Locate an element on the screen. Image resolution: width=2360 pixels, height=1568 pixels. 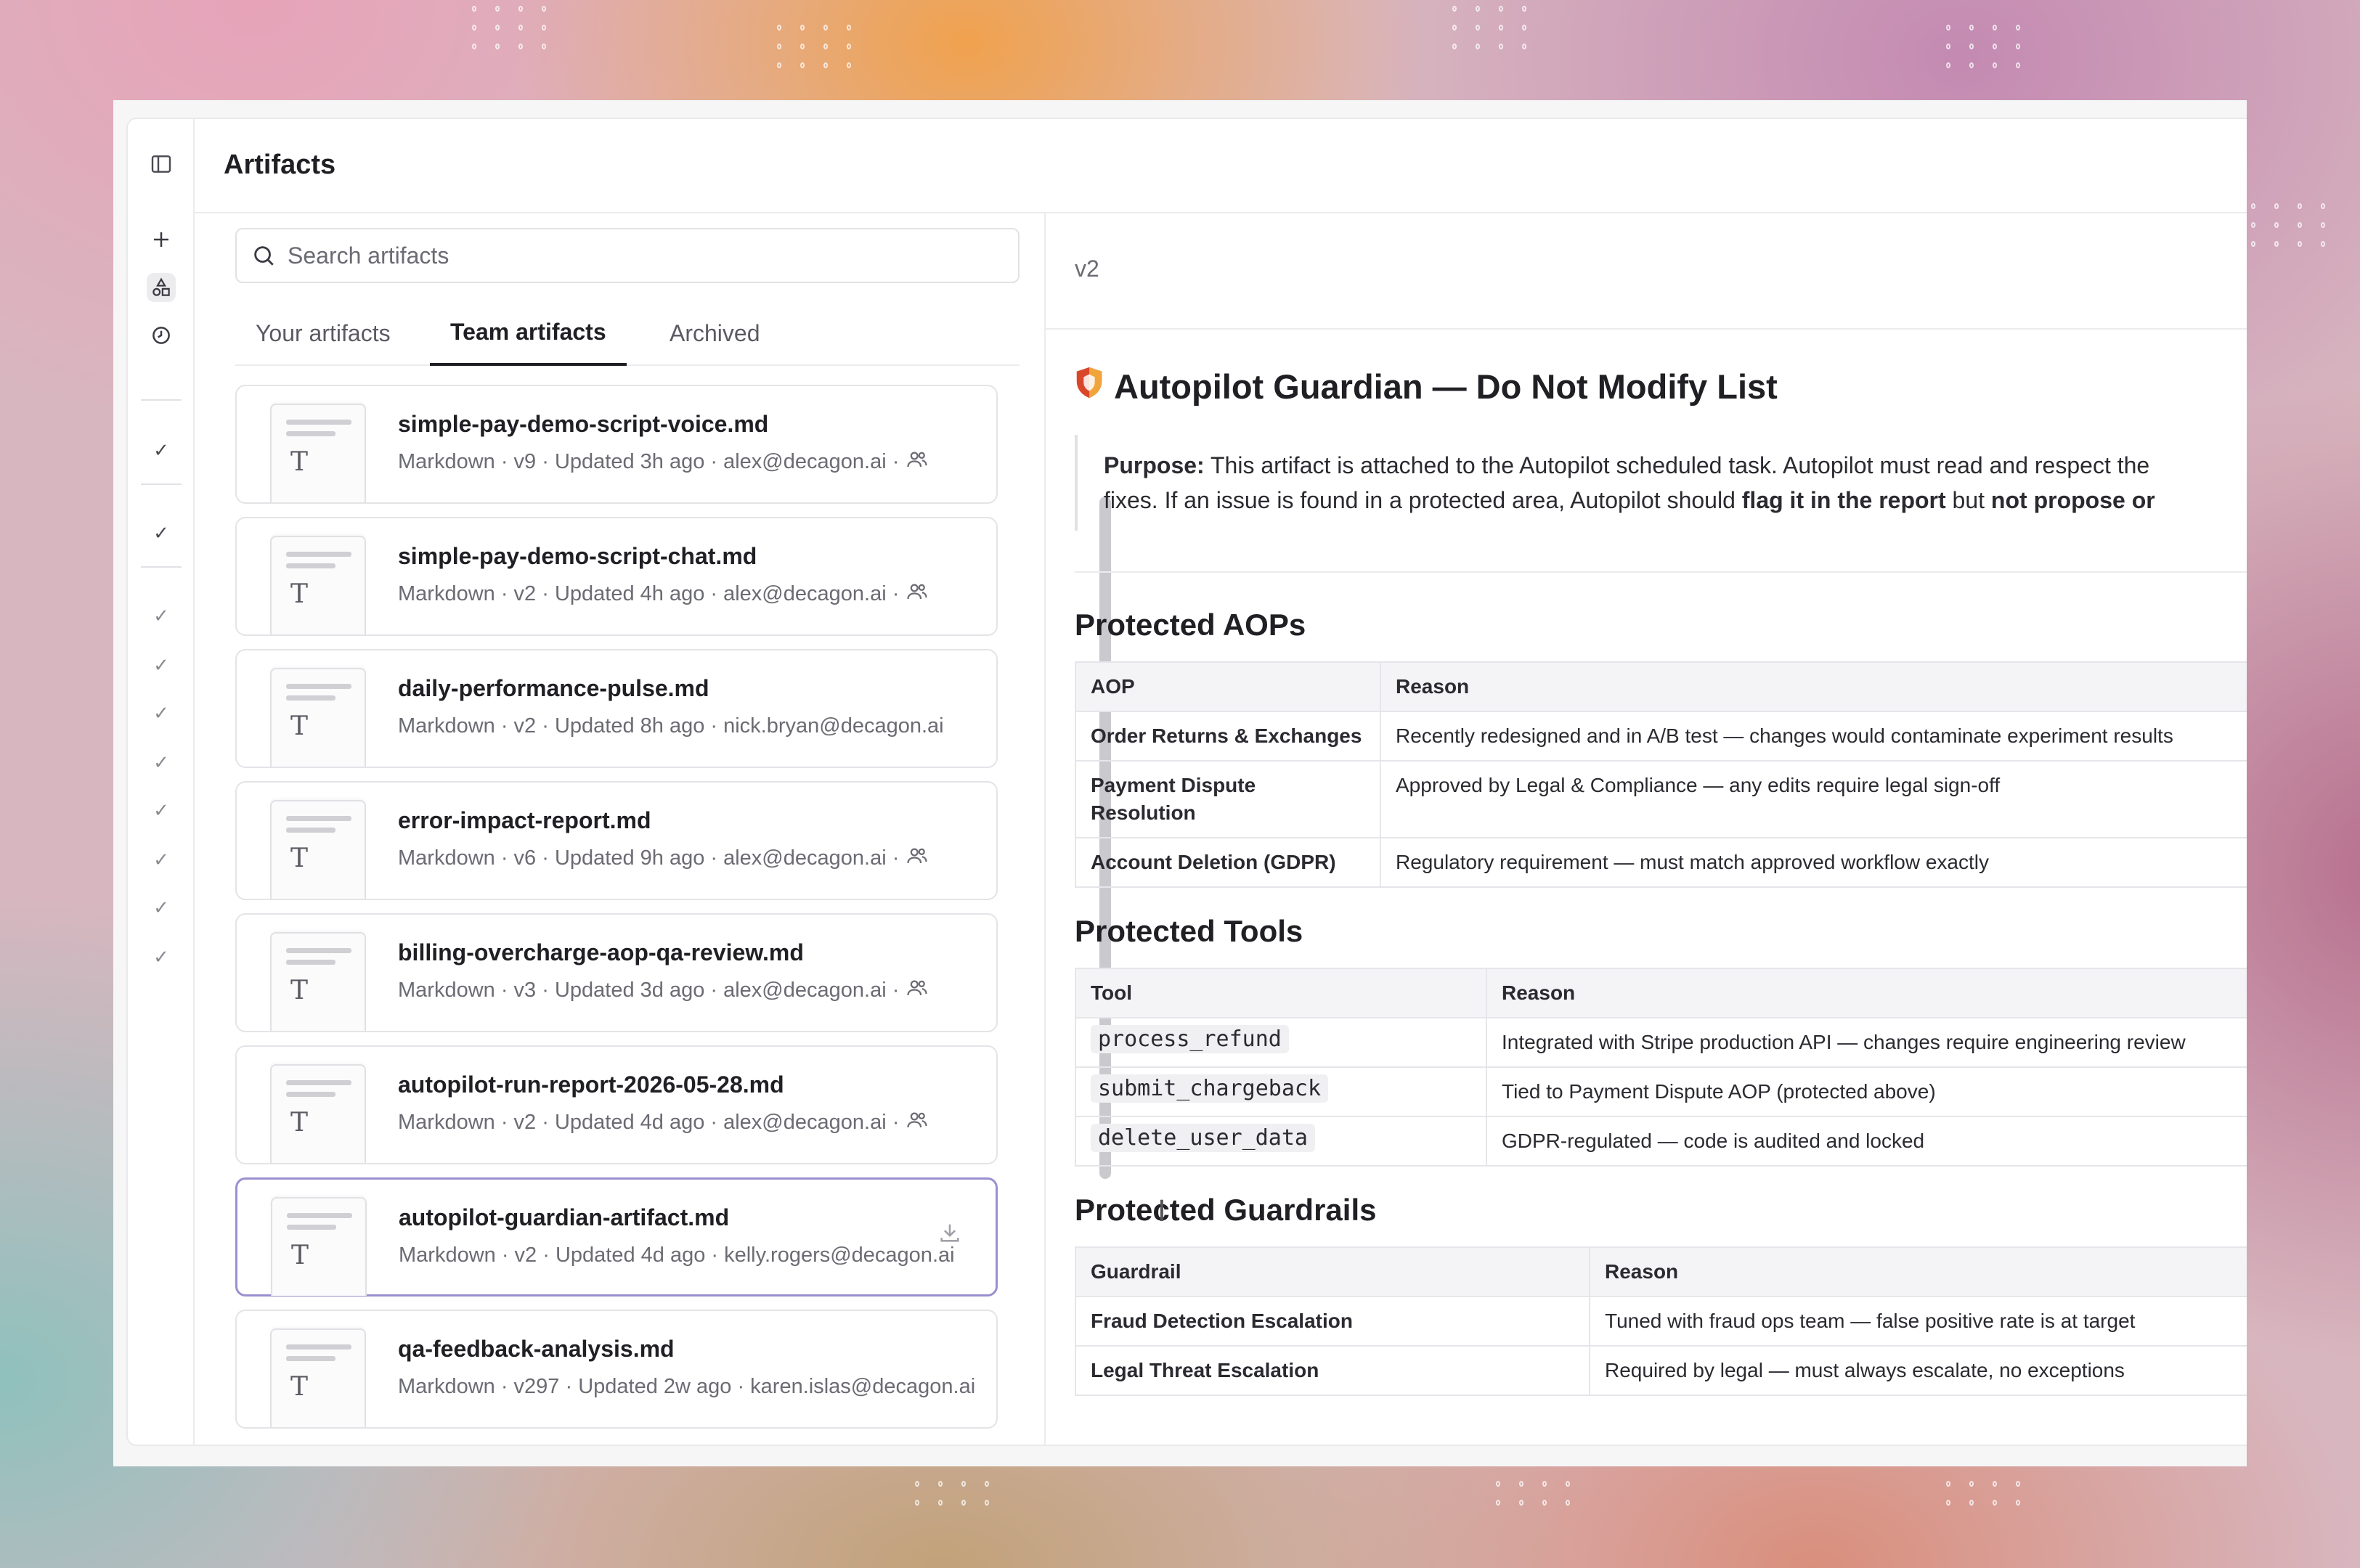
artifact-name: qa-feedback-analysis.md is located at coordinates (537, 1349).